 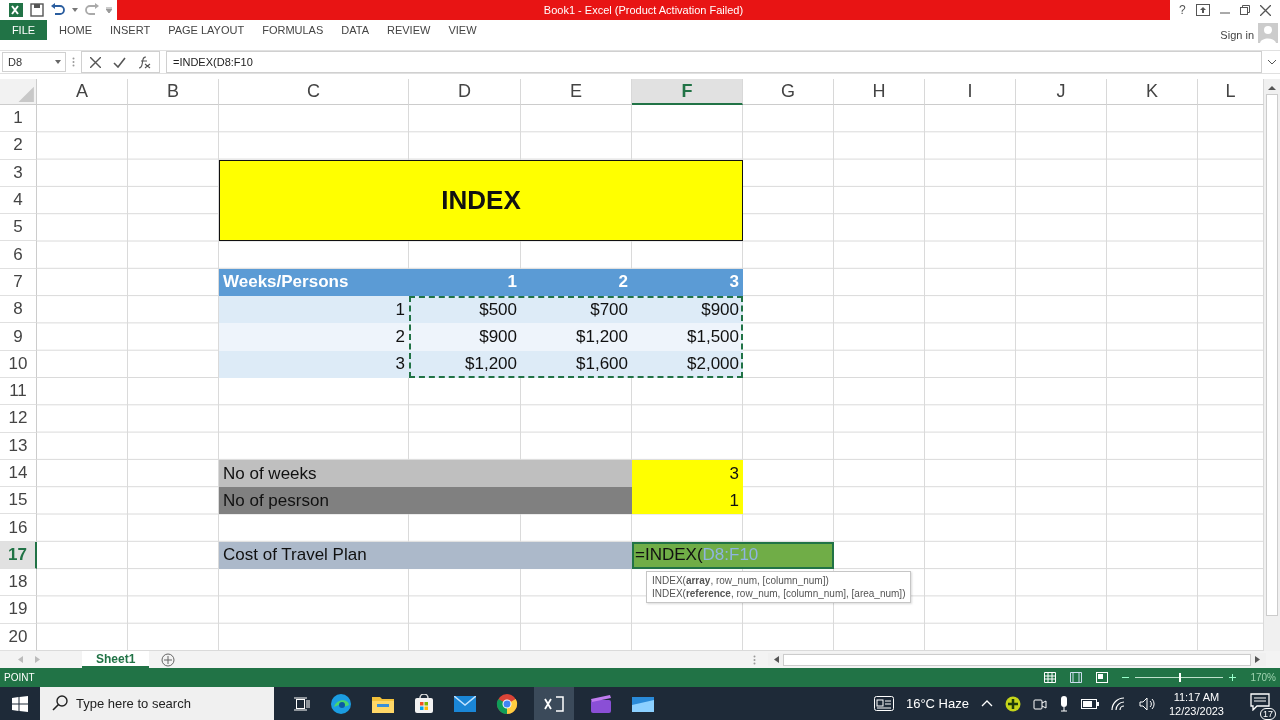 What do you see at coordinates (554, 703) in the screenshot?
I see `spreadsheet-app-icon` at bounding box center [554, 703].